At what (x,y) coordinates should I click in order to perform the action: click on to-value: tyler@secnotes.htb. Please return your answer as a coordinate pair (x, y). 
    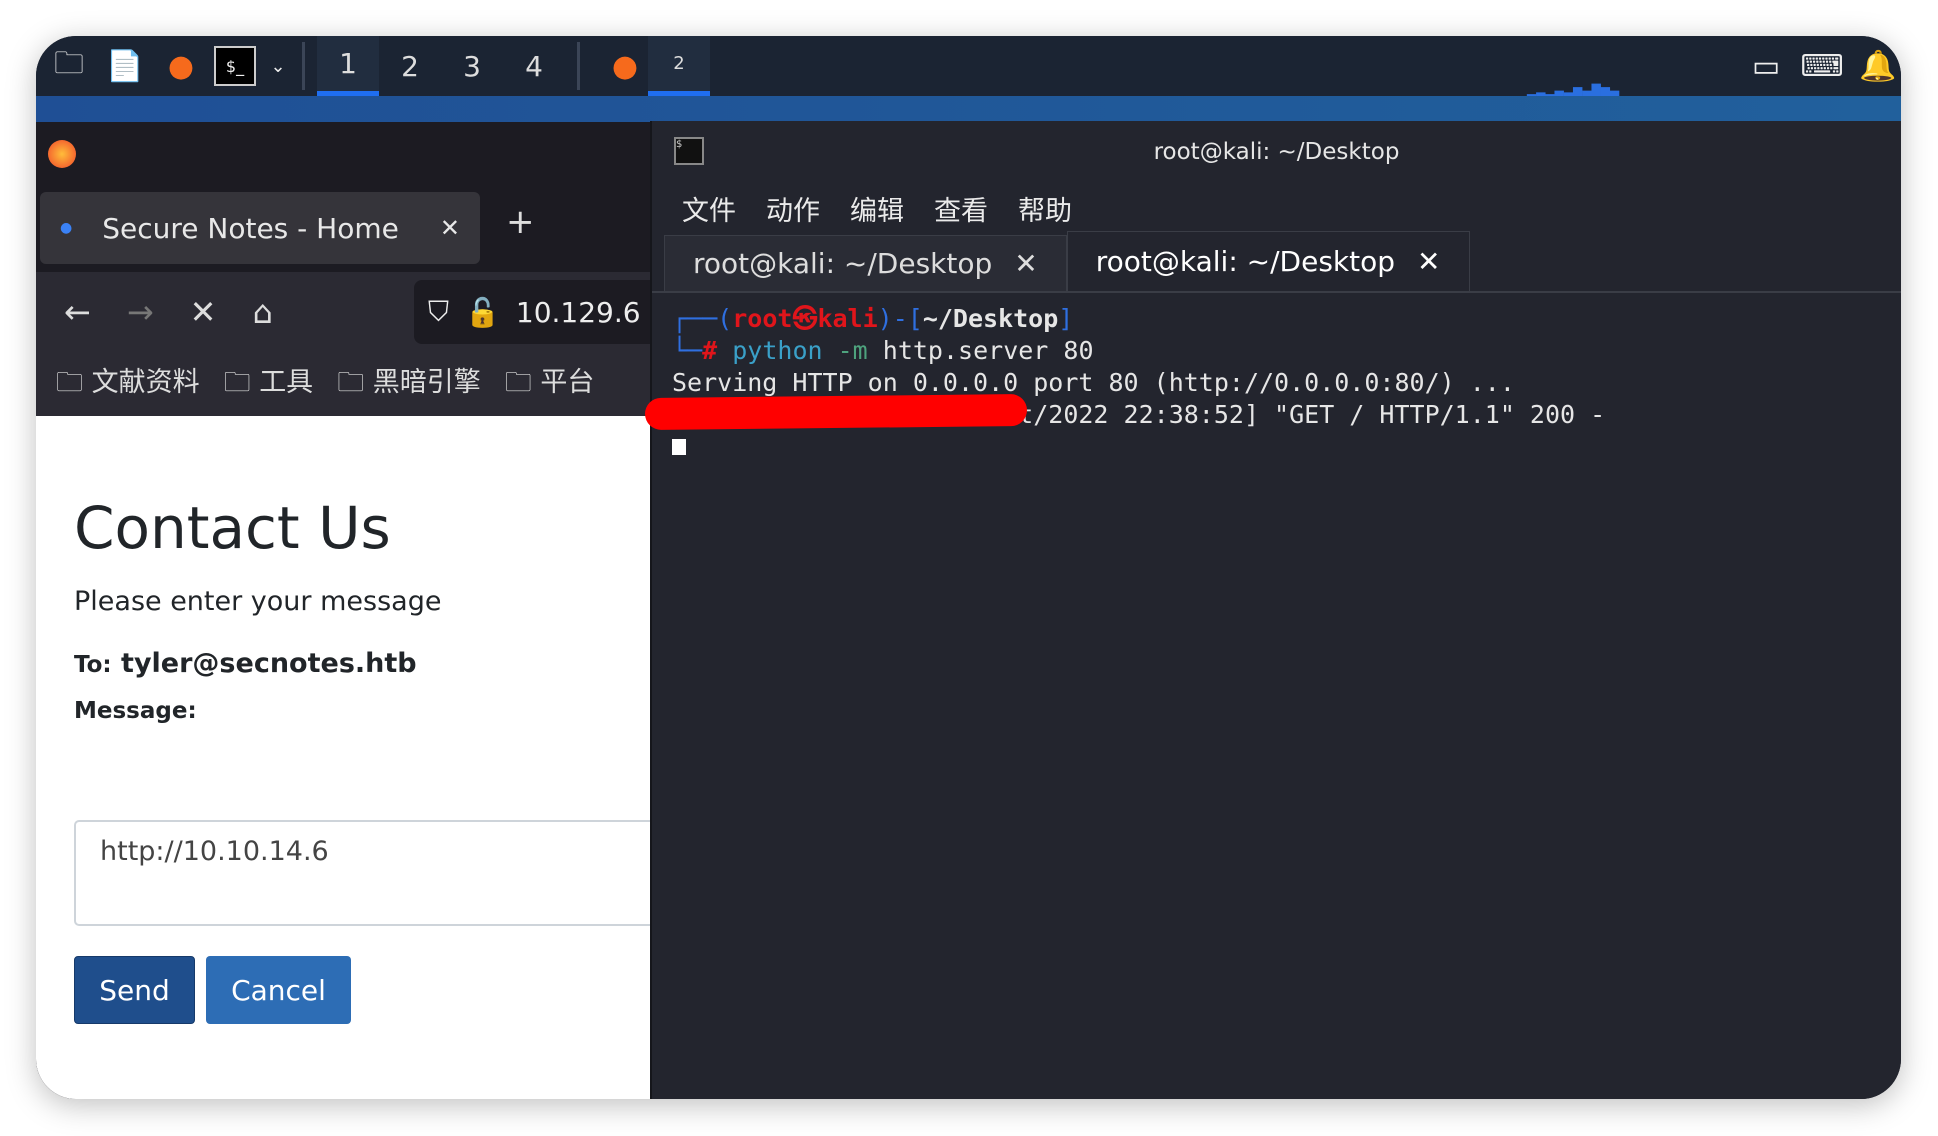
    Looking at the image, I should click on (269, 663).